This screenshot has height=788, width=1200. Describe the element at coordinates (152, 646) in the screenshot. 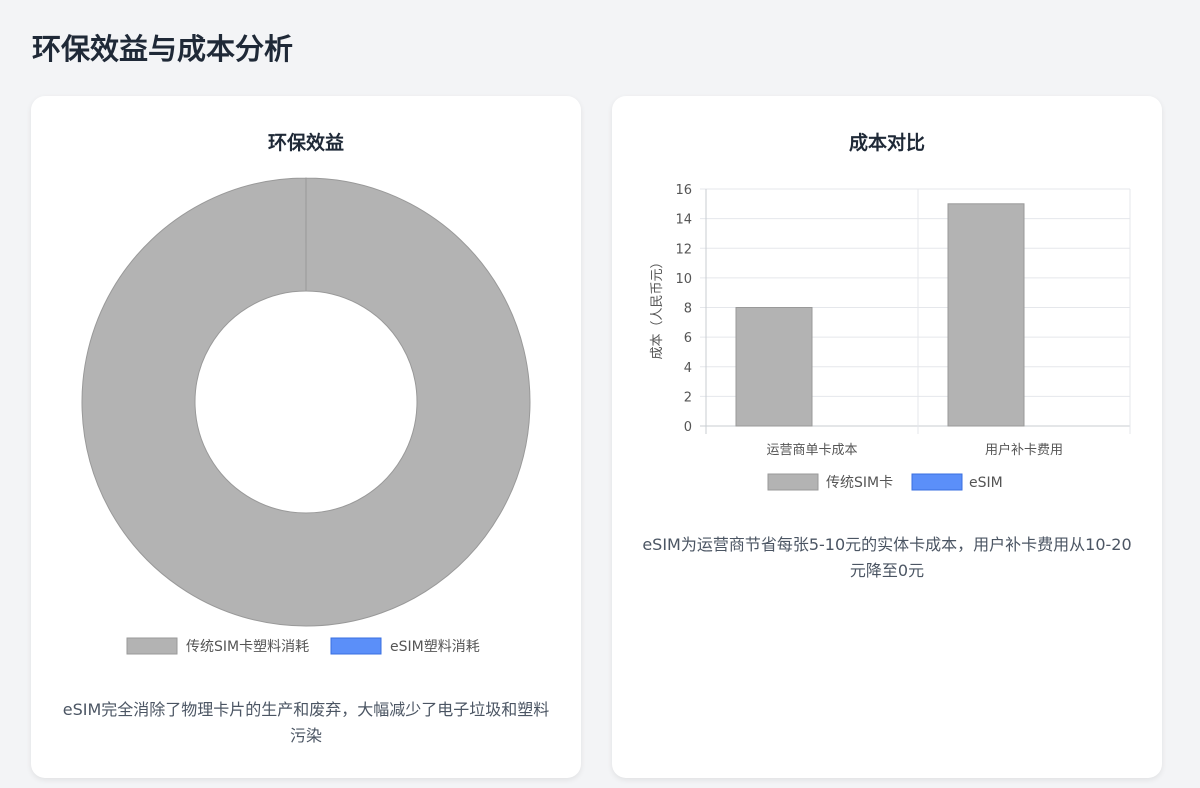

I see `doughnut-legend-swatch-traditional-sim` at that location.